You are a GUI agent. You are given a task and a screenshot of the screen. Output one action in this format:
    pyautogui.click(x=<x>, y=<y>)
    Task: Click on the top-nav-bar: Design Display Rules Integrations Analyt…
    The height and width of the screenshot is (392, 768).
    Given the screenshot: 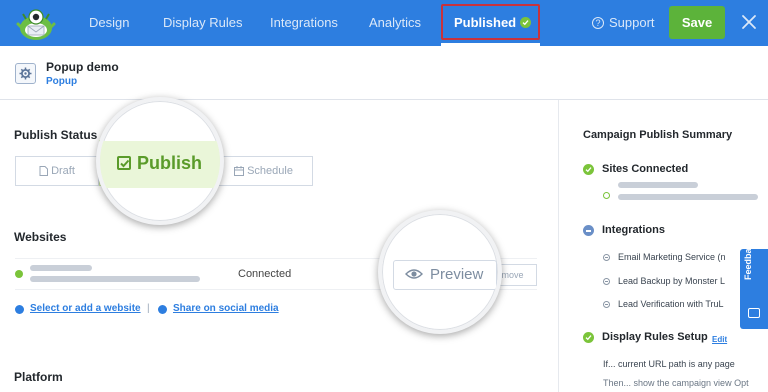 What is the action you would take?
    pyautogui.click(x=384, y=23)
    